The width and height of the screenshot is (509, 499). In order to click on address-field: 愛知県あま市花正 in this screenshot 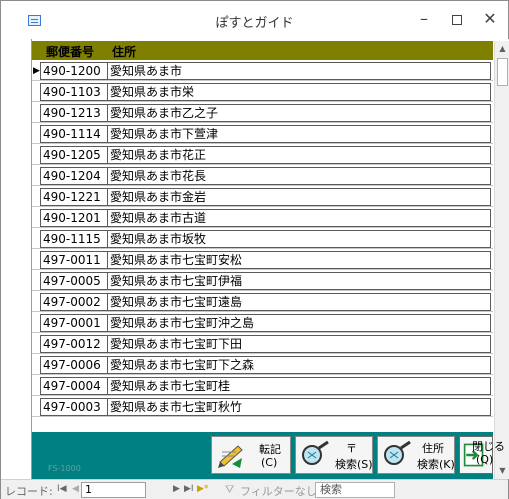, I will do `click(299, 155)`.